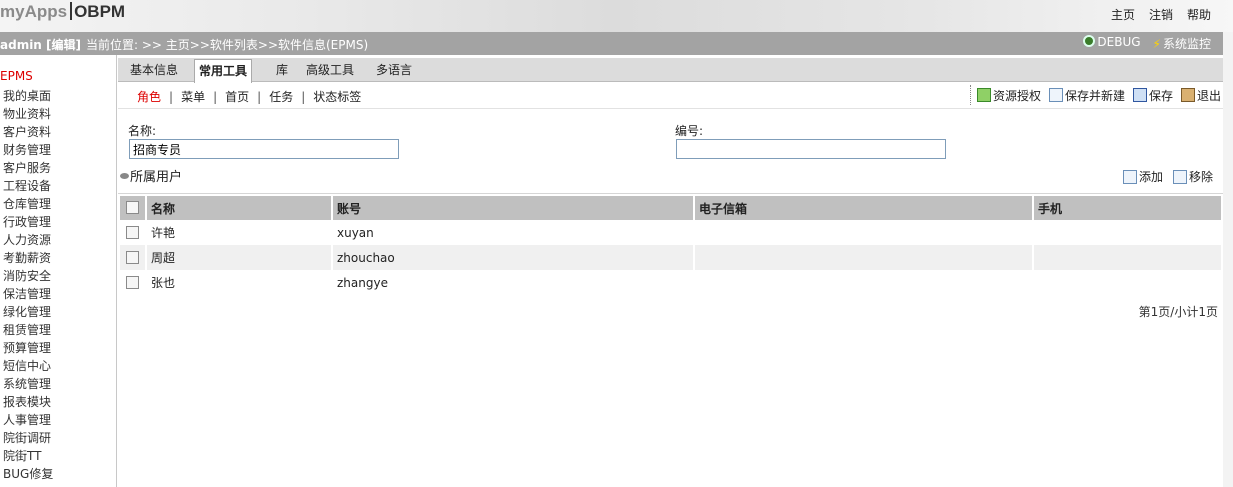  I want to click on subtab-status-label: 状态标签, so click(337, 96).